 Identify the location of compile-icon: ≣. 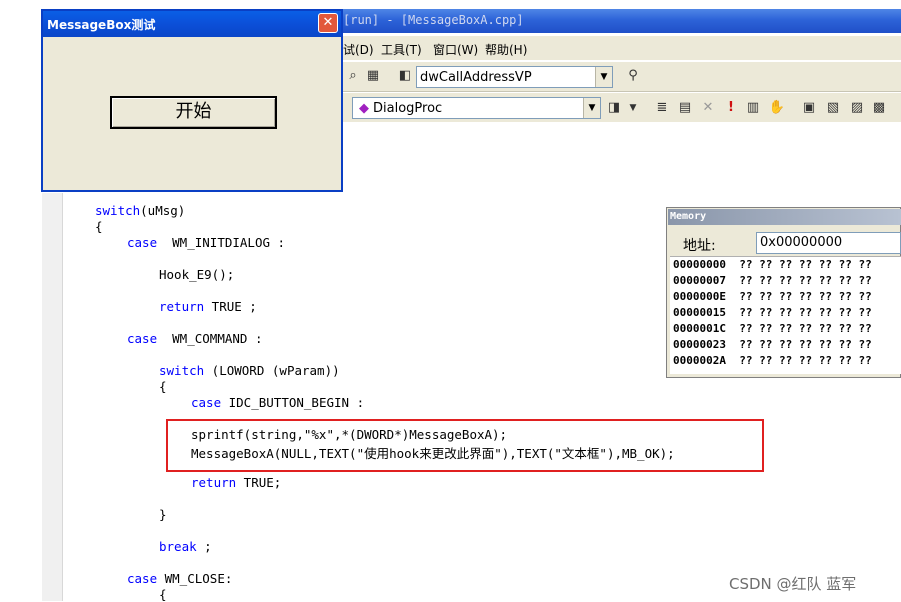
(662, 108).